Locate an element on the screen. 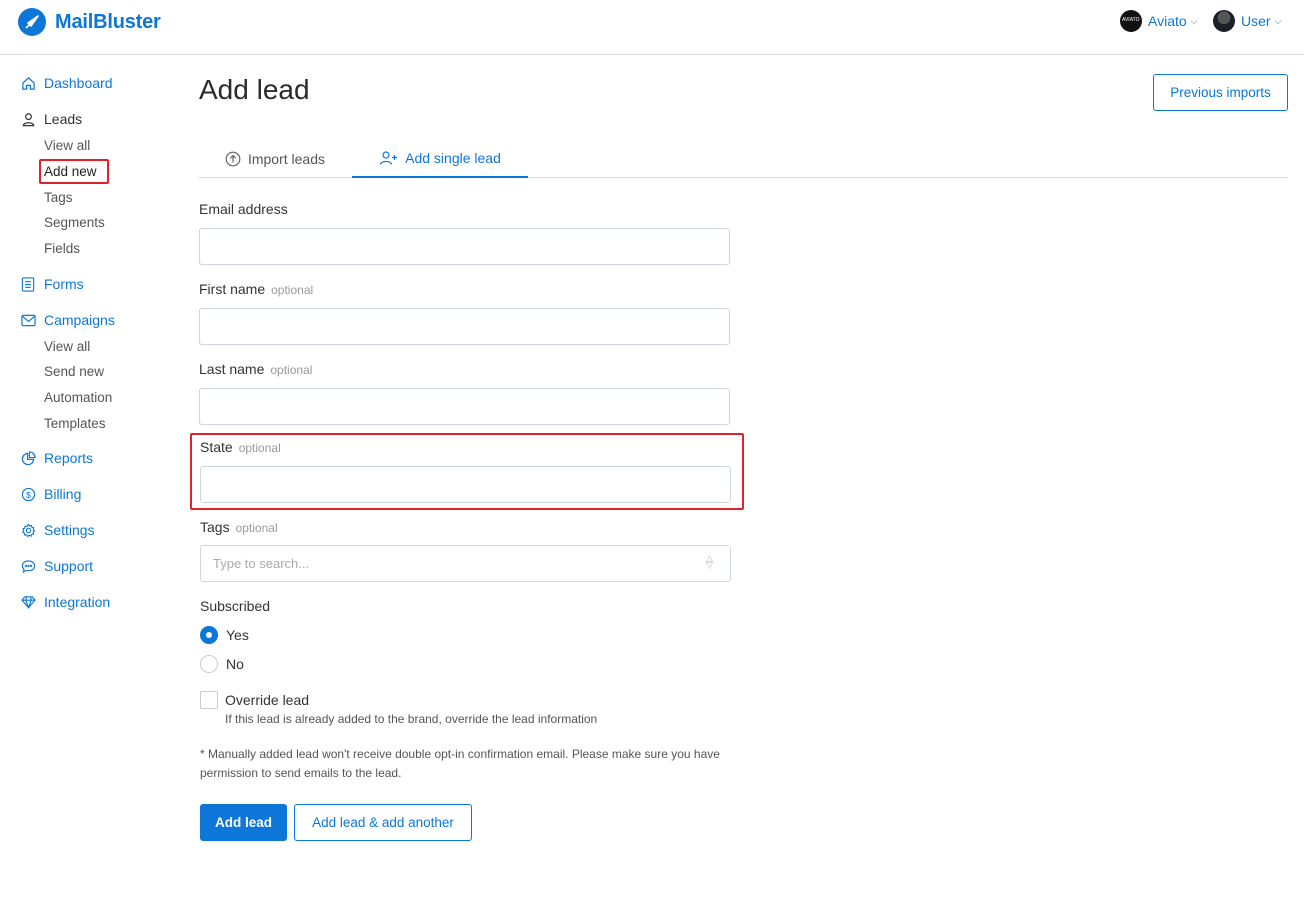 This screenshot has height=913, width=1304. sidebar-item-billing: $ Billing is located at coordinates (50, 494).